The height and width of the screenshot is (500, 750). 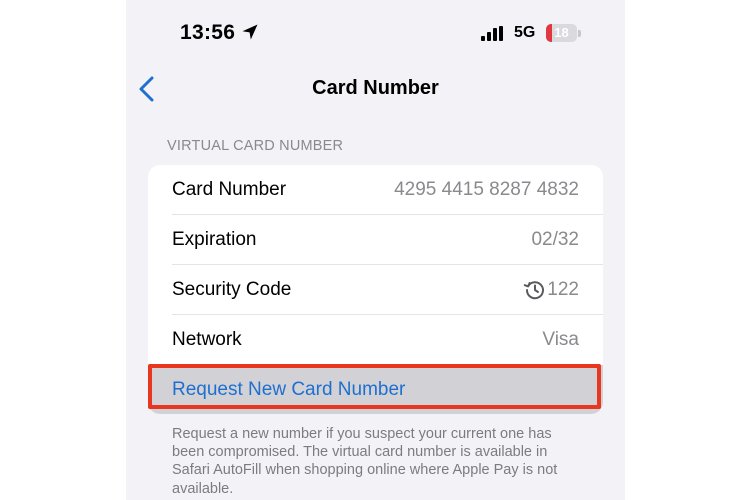 I want to click on expiration-row: Expiration 02/32, so click(x=375, y=240).